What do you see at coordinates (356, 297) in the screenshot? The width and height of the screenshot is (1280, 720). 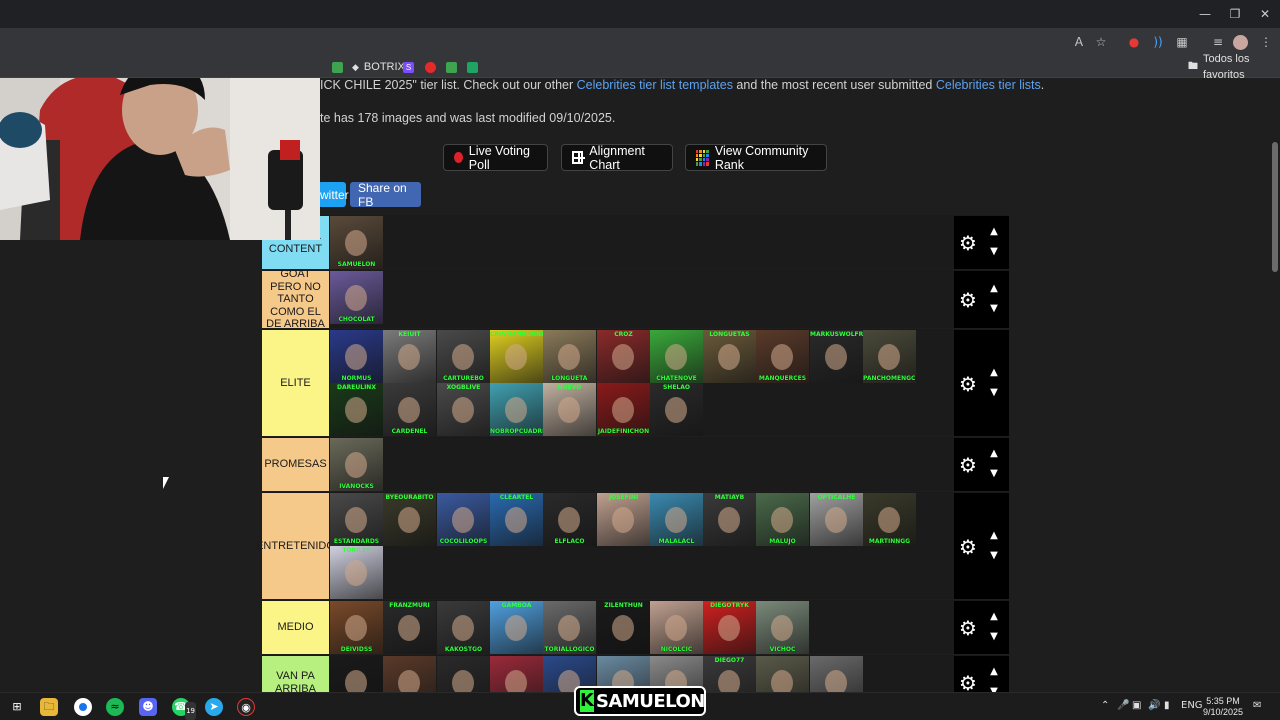 I see `tier-item: CHOCOLAT` at bounding box center [356, 297].